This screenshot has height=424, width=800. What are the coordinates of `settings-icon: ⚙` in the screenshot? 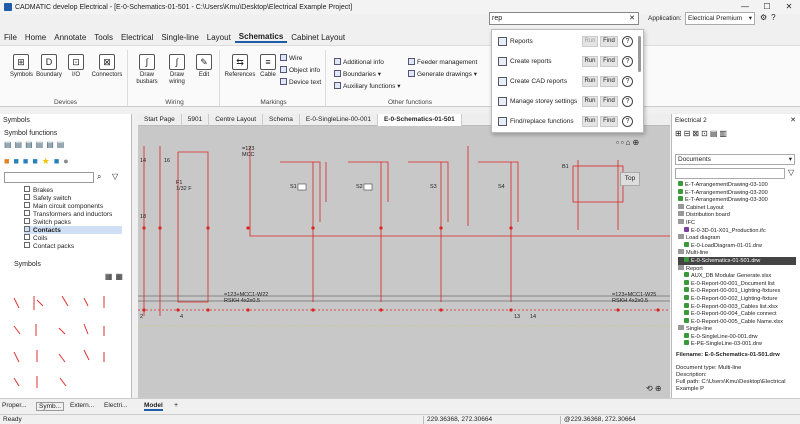 It's located at (765, 17).